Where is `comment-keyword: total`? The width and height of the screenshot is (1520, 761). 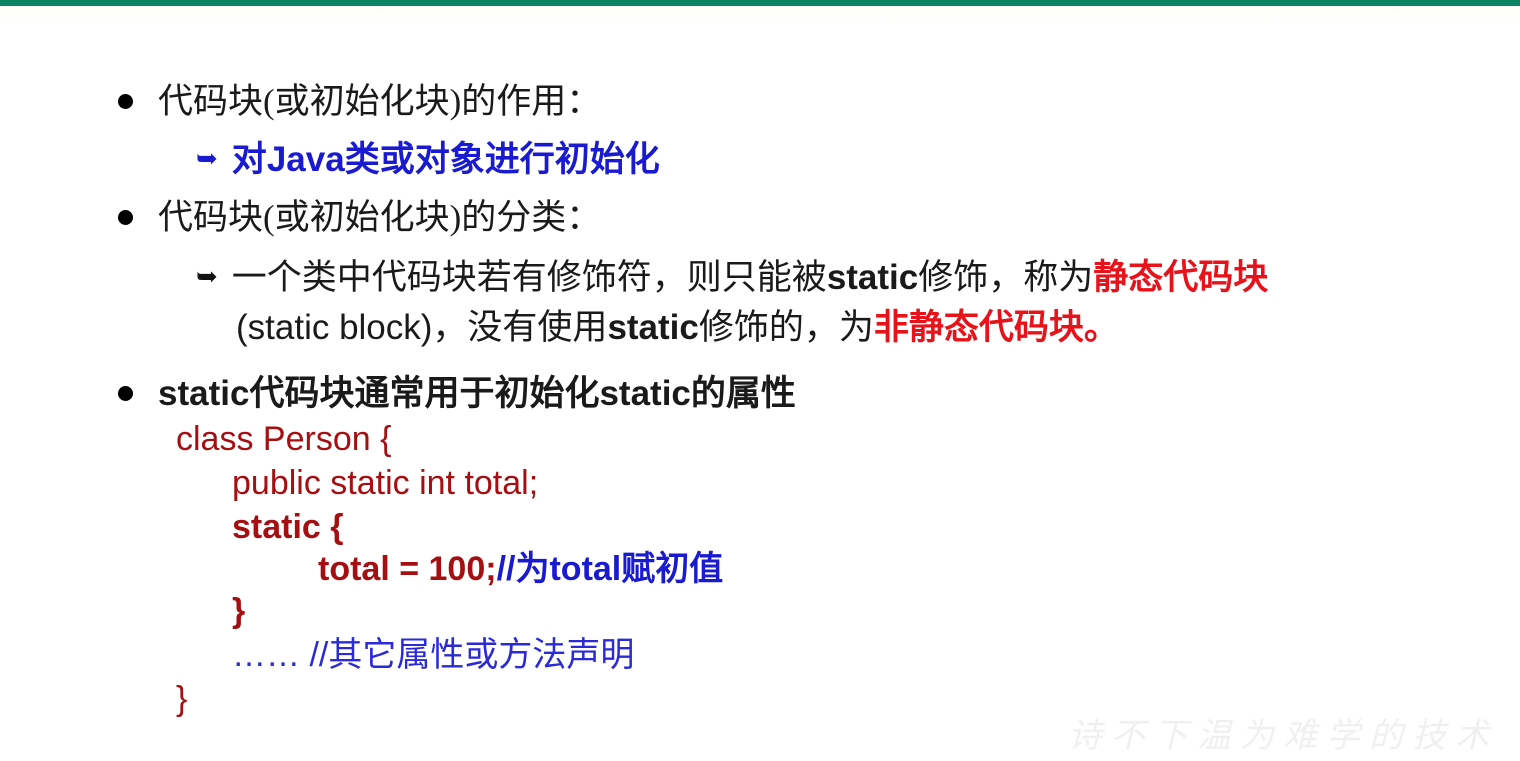 comment-keyword: total is located at coordinates (585, 569).